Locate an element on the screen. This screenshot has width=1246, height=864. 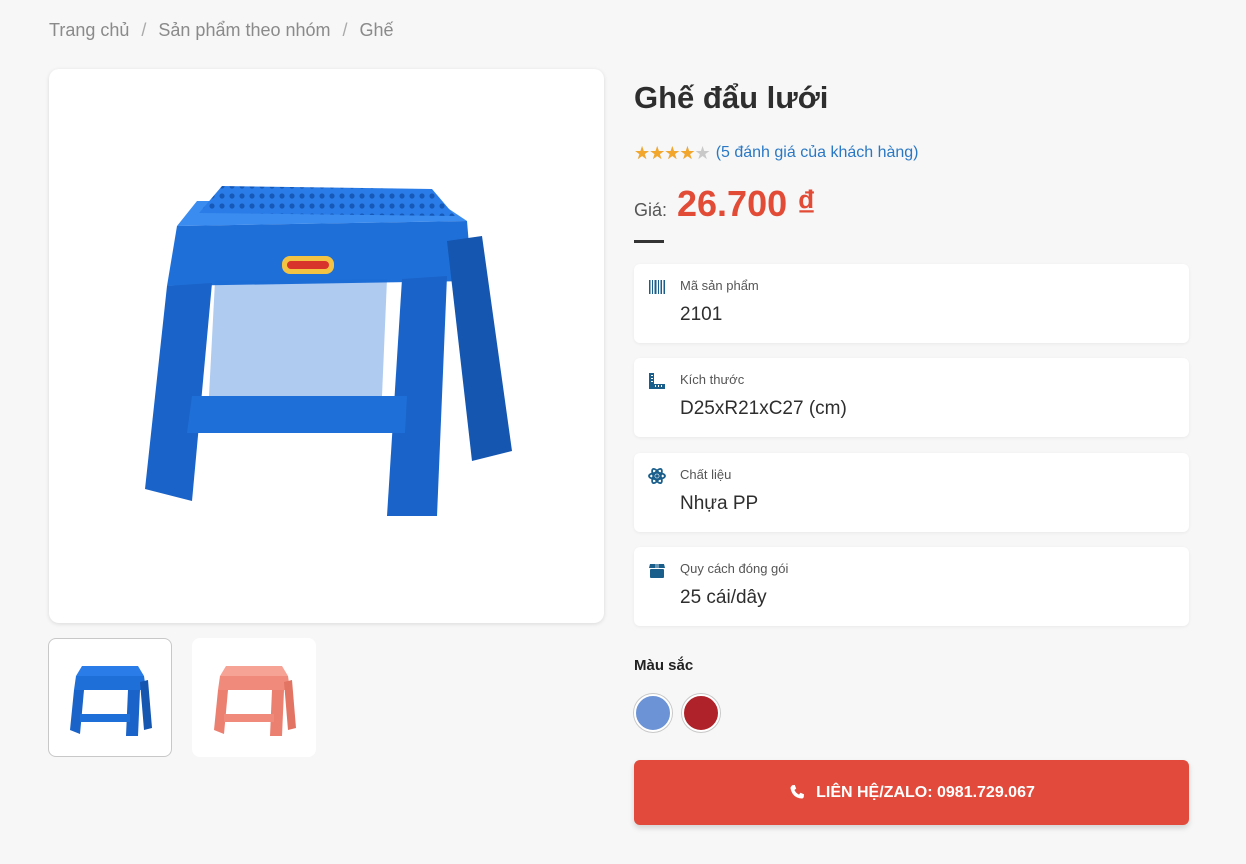
price-value: 26.700 ₫ is located at coordinates (746, 203).